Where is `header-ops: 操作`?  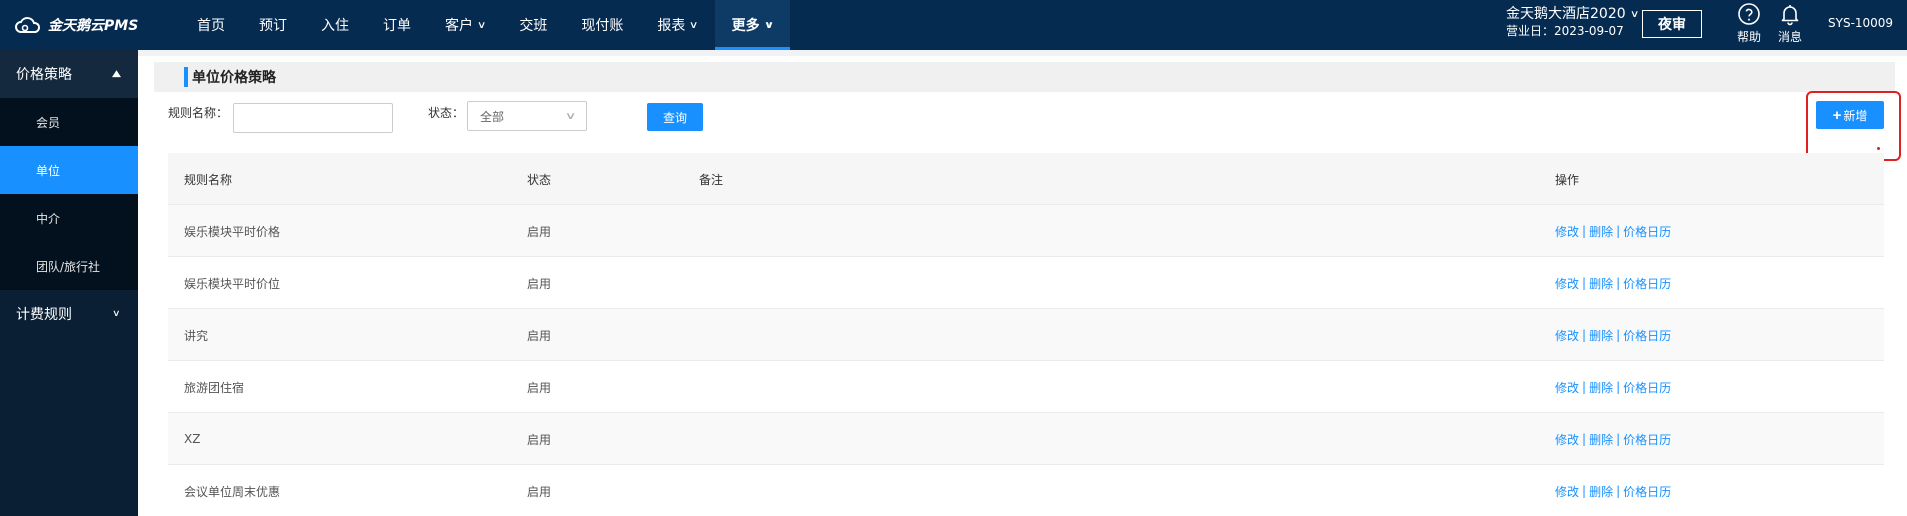
header-ops: 操作 is located at coordinates (1567, 179).